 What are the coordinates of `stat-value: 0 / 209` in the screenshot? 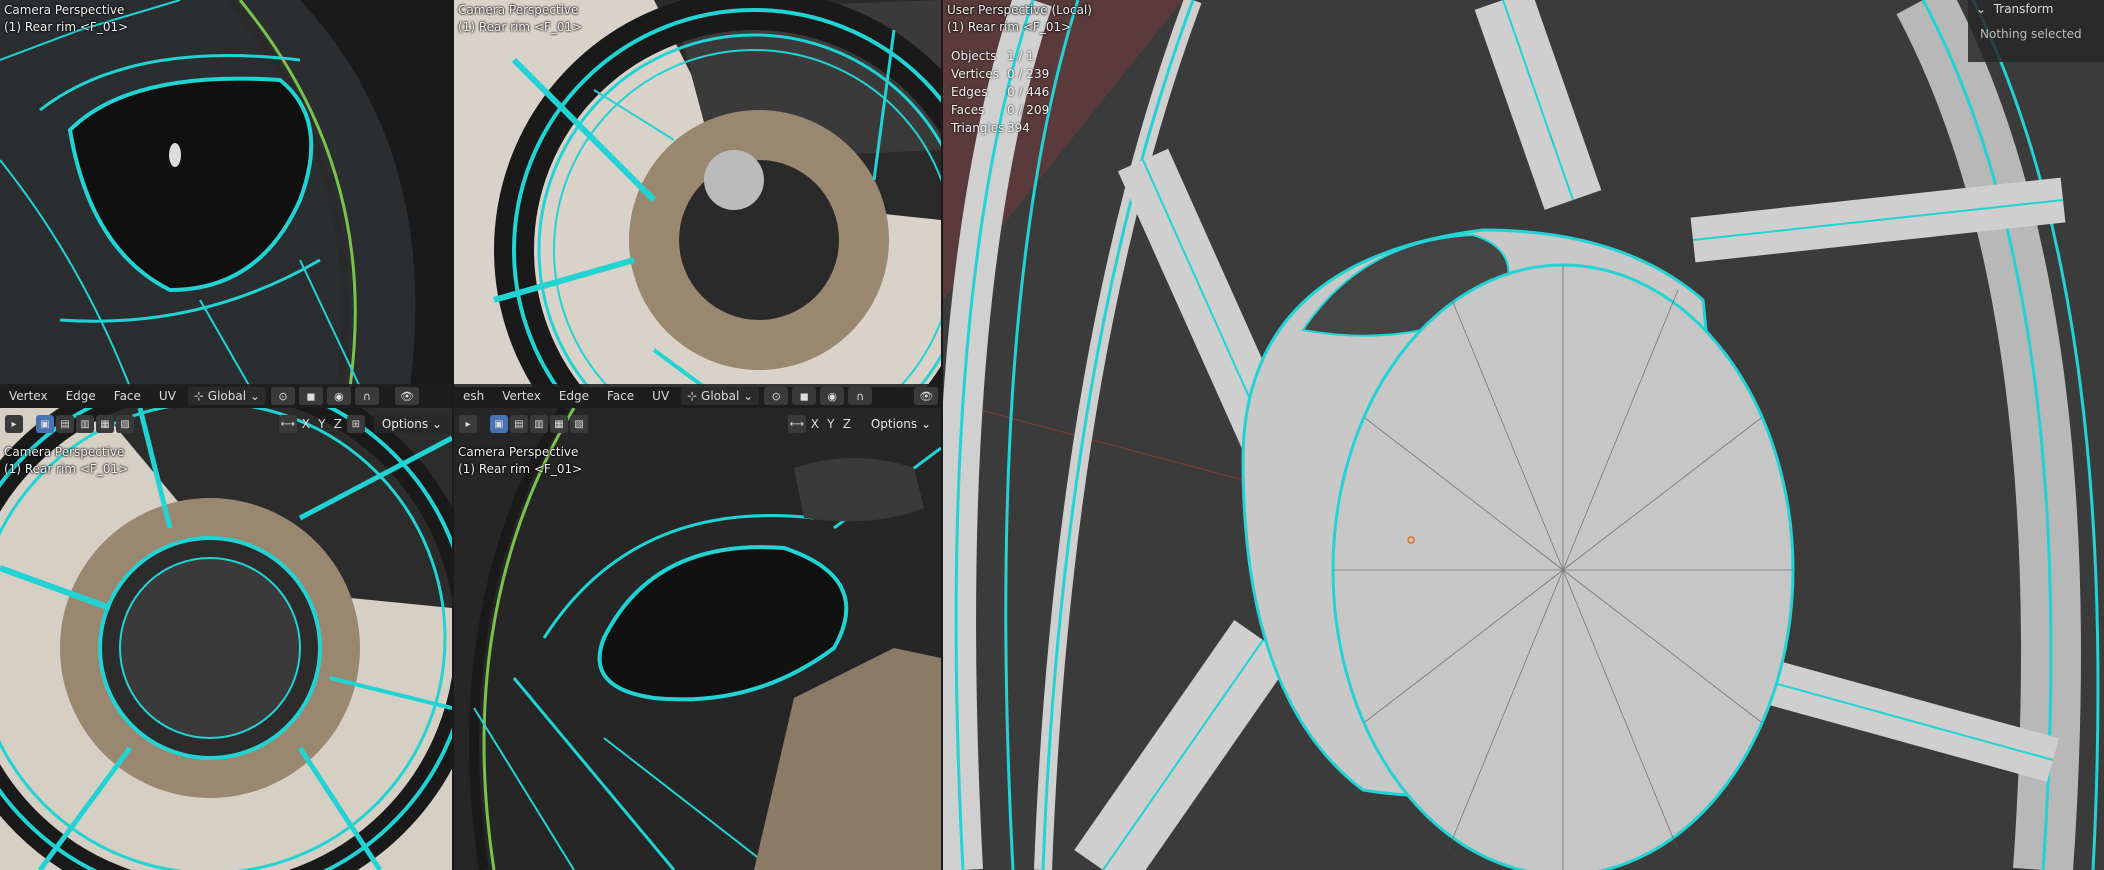 It's located at (1028, 110).